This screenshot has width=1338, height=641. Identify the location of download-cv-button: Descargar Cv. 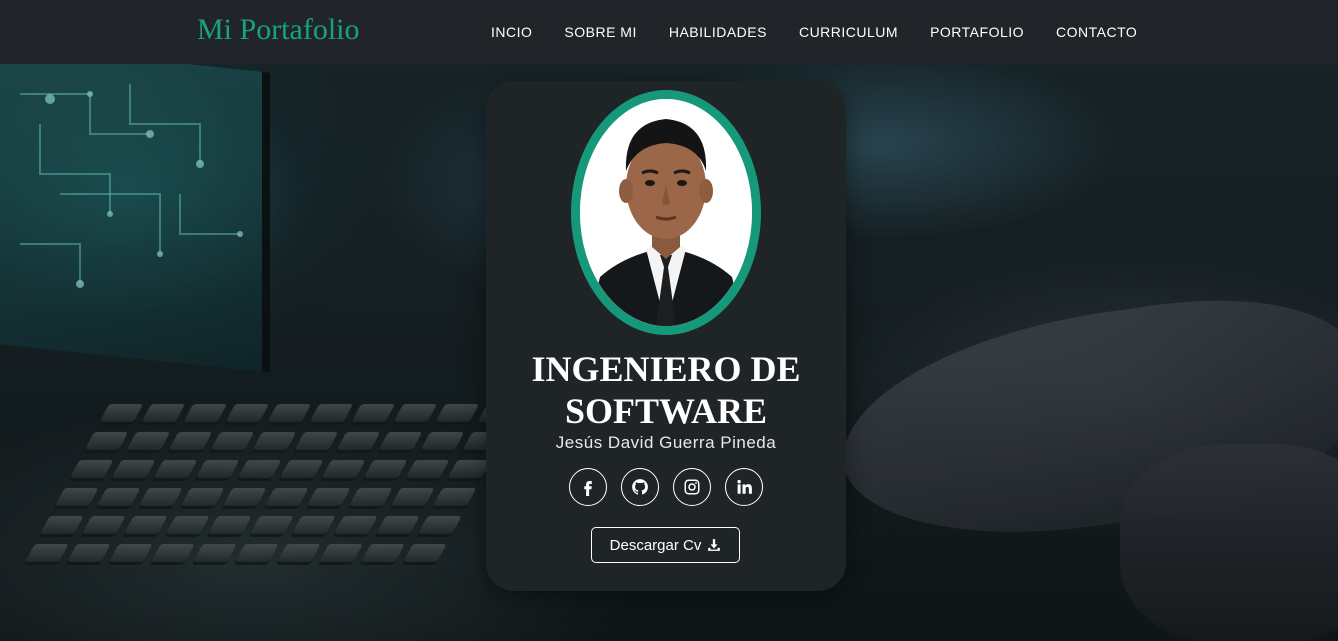
(665, 545).